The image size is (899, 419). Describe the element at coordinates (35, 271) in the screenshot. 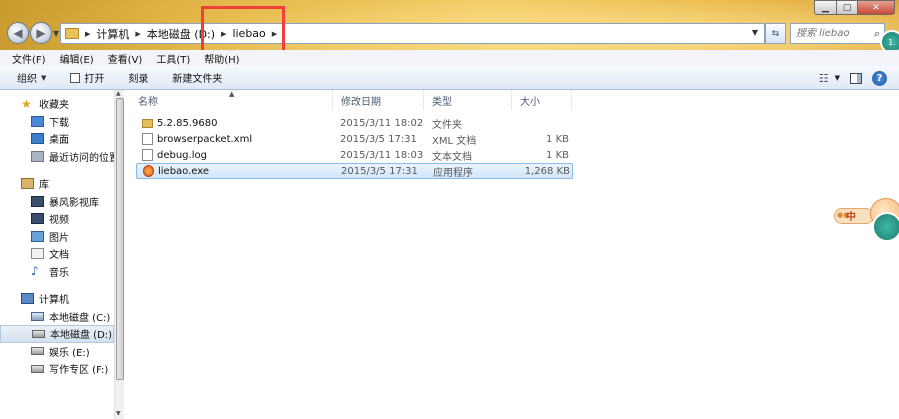

I see `music-icon: ♪` at that location.